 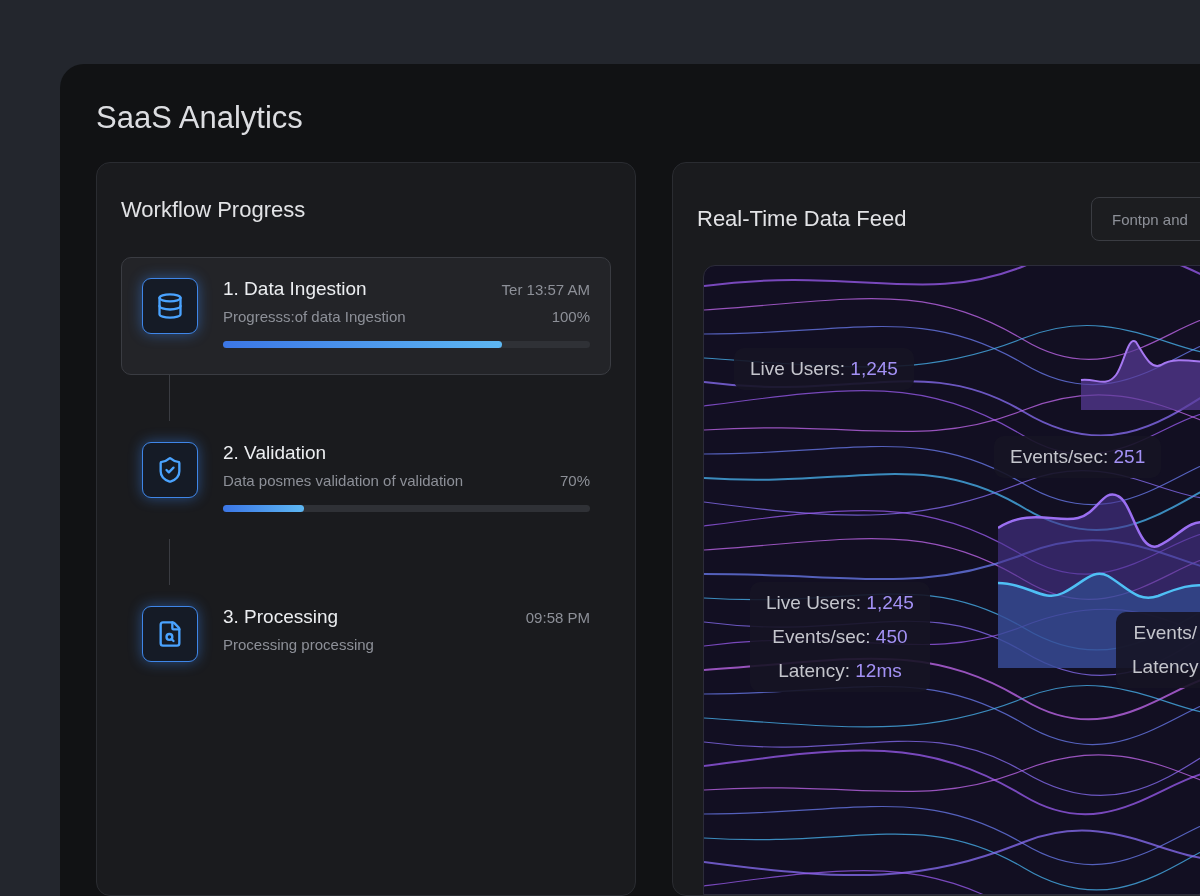 What do you see at coordinates (314, 316) in the screenshot?
I see `step-description: Progresss:of data Ingestion` at bounding box center [314, 316].